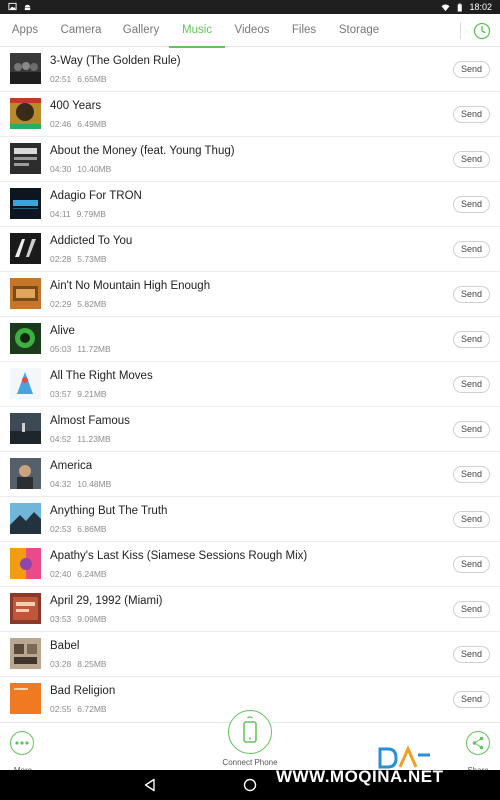  Describe the element at coordinates (78, 664) in the screenshot. I see `track-meta: 03:28 8.25MB` at that location.